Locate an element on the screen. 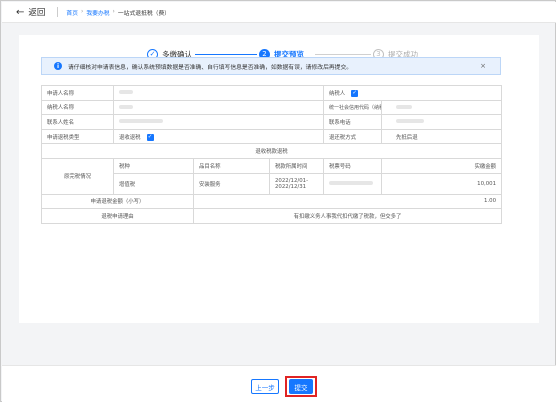 The image size is (556, 402). back-label: 返回 is located at coordinates (37, 13).